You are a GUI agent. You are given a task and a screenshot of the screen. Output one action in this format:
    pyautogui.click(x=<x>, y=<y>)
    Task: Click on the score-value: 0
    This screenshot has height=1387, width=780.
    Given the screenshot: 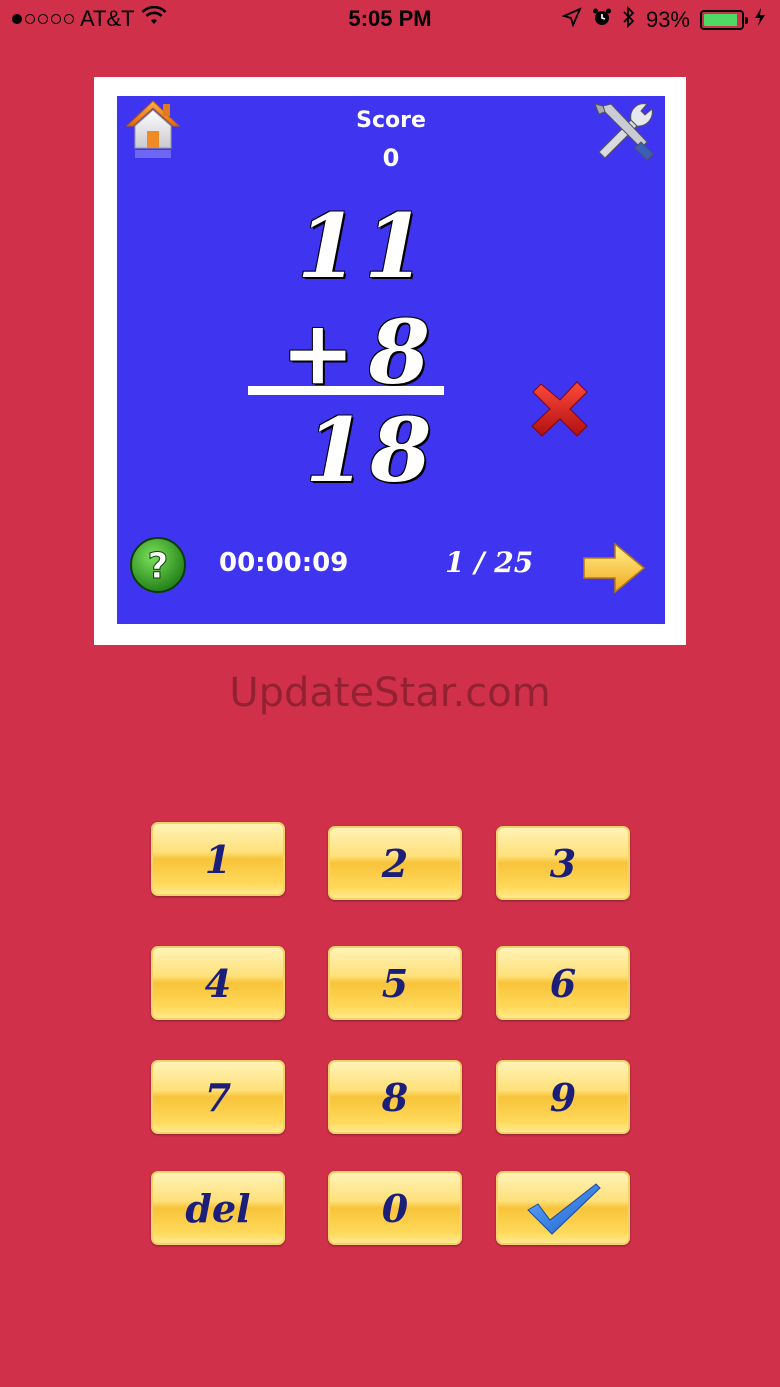 What is the action you would take?
    pyautogui.click(x=391, y=158)
    